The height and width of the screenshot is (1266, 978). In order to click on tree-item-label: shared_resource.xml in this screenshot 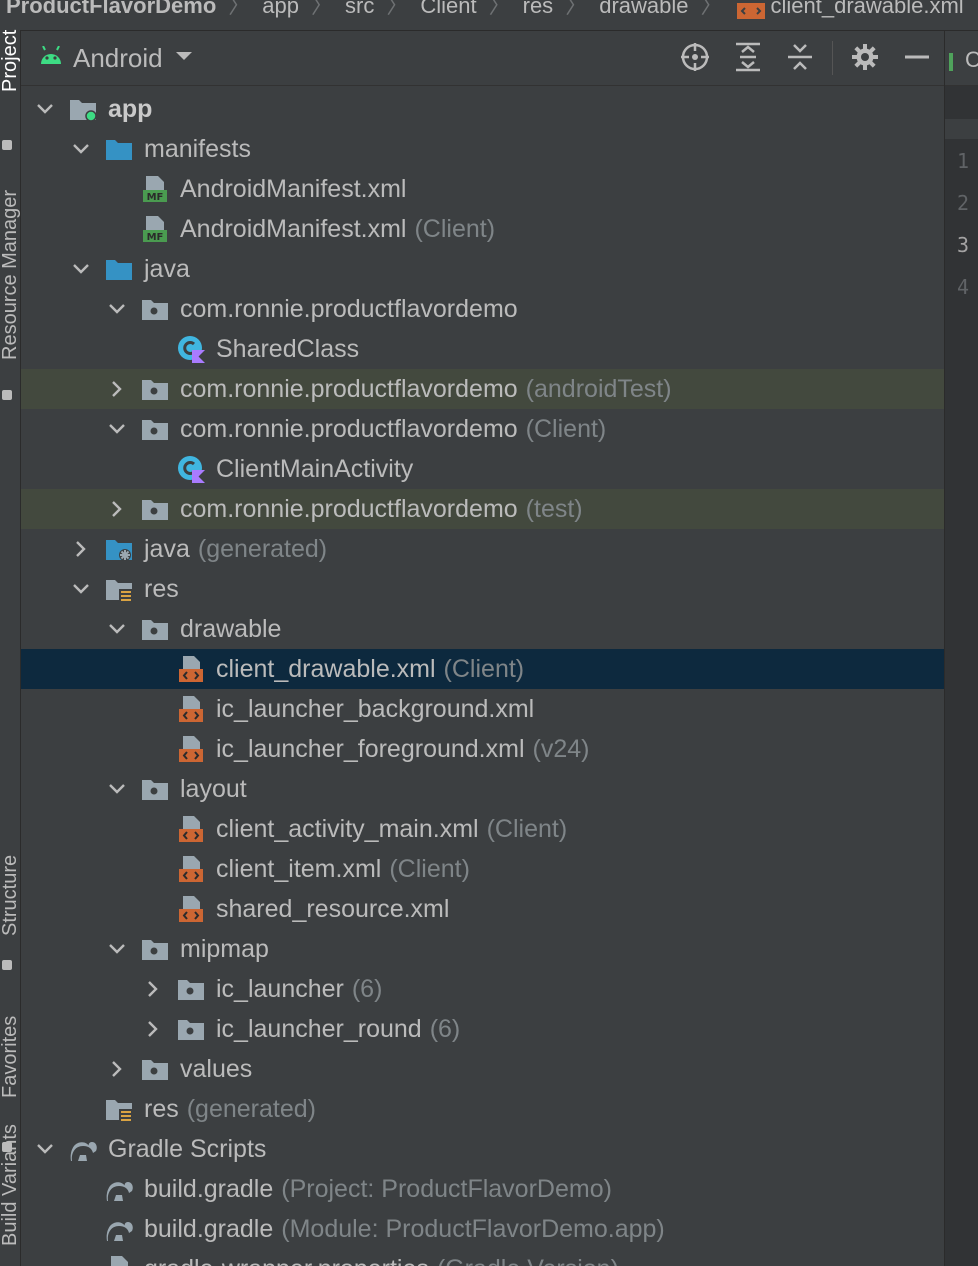, I will do `click(332, 909)`.